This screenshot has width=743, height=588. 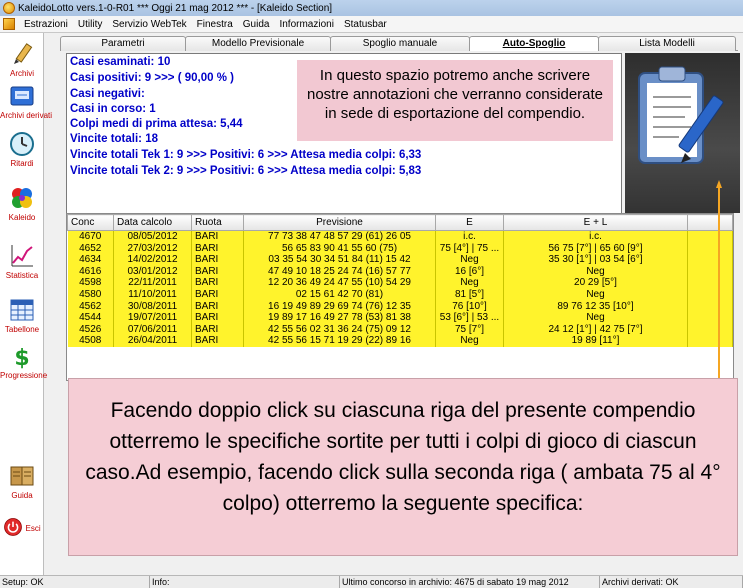 What do you see at coordinates (152, 236) in the screenshot?
I see `cell-data-calcolo: 08/05/2012` at bounding box center [152, 236].